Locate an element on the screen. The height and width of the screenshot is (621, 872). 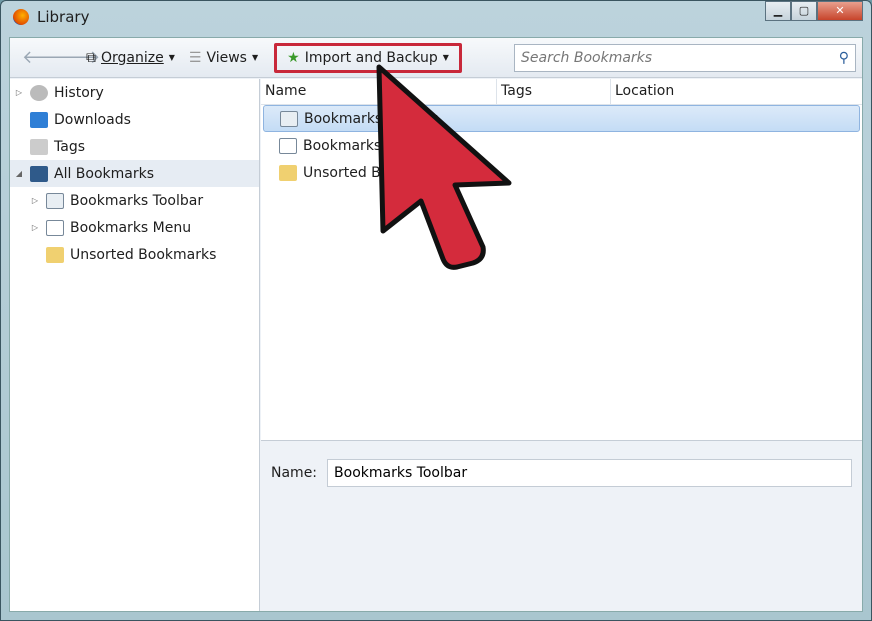
pointer-arrow-annotation is located at coordinates (444, 167).